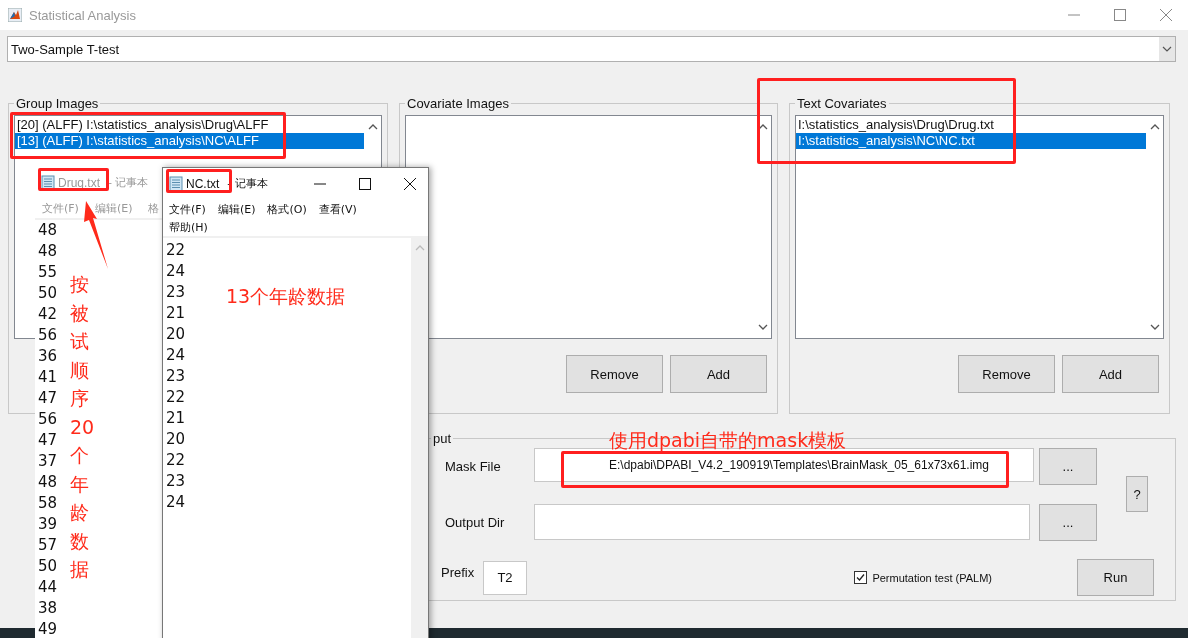  I want to click on output-dir-field, so click(782, 522).